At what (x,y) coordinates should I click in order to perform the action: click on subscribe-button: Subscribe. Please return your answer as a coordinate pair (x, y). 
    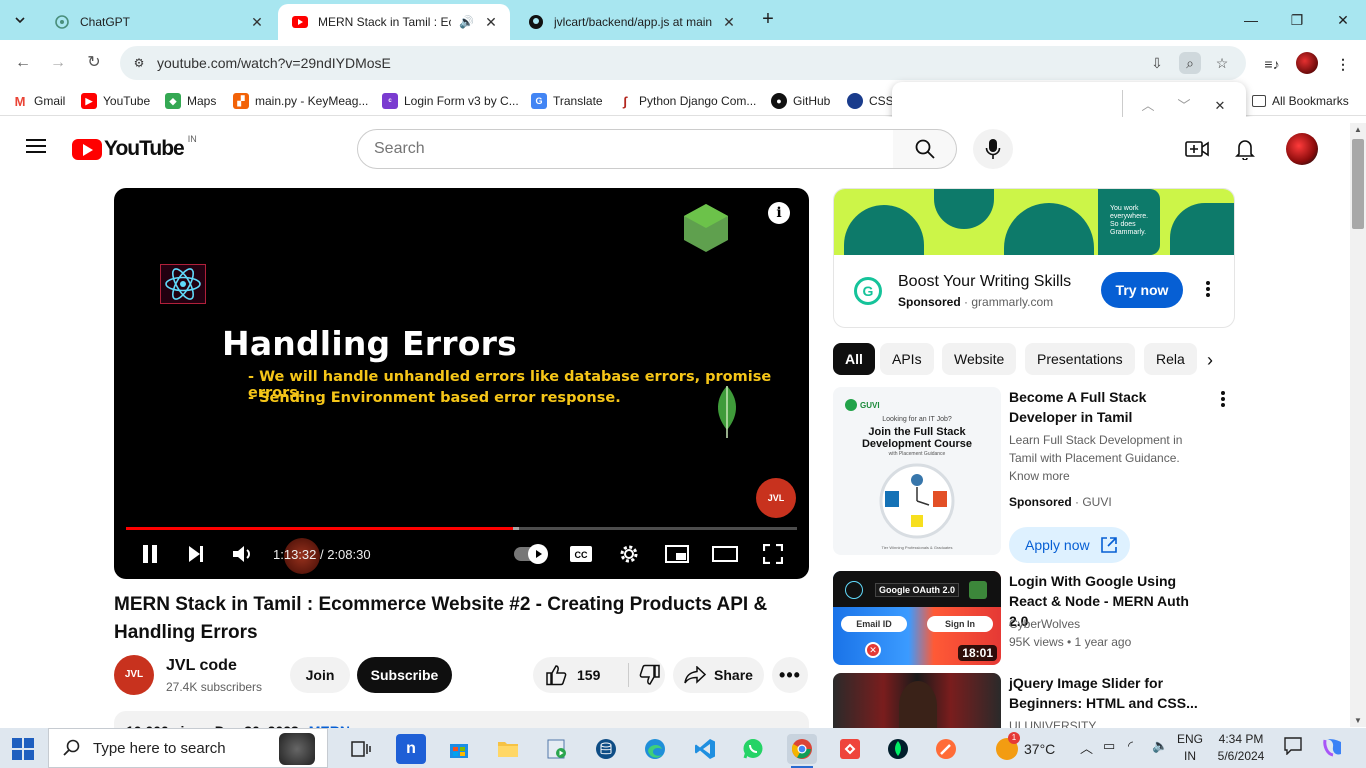
    Looking at the image, I should click on (404, 675).